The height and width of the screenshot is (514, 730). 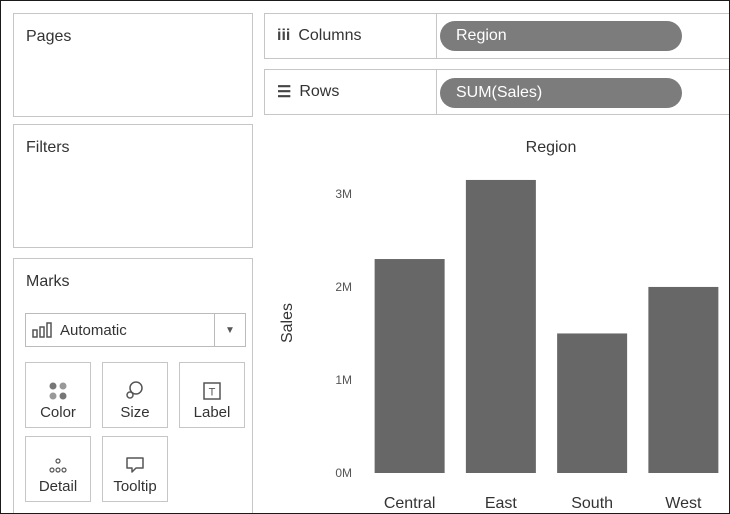 What do you see at coordinates (58, 412) in the screenshot?
I see `color-label: Color` at bounding box center [58, 412].